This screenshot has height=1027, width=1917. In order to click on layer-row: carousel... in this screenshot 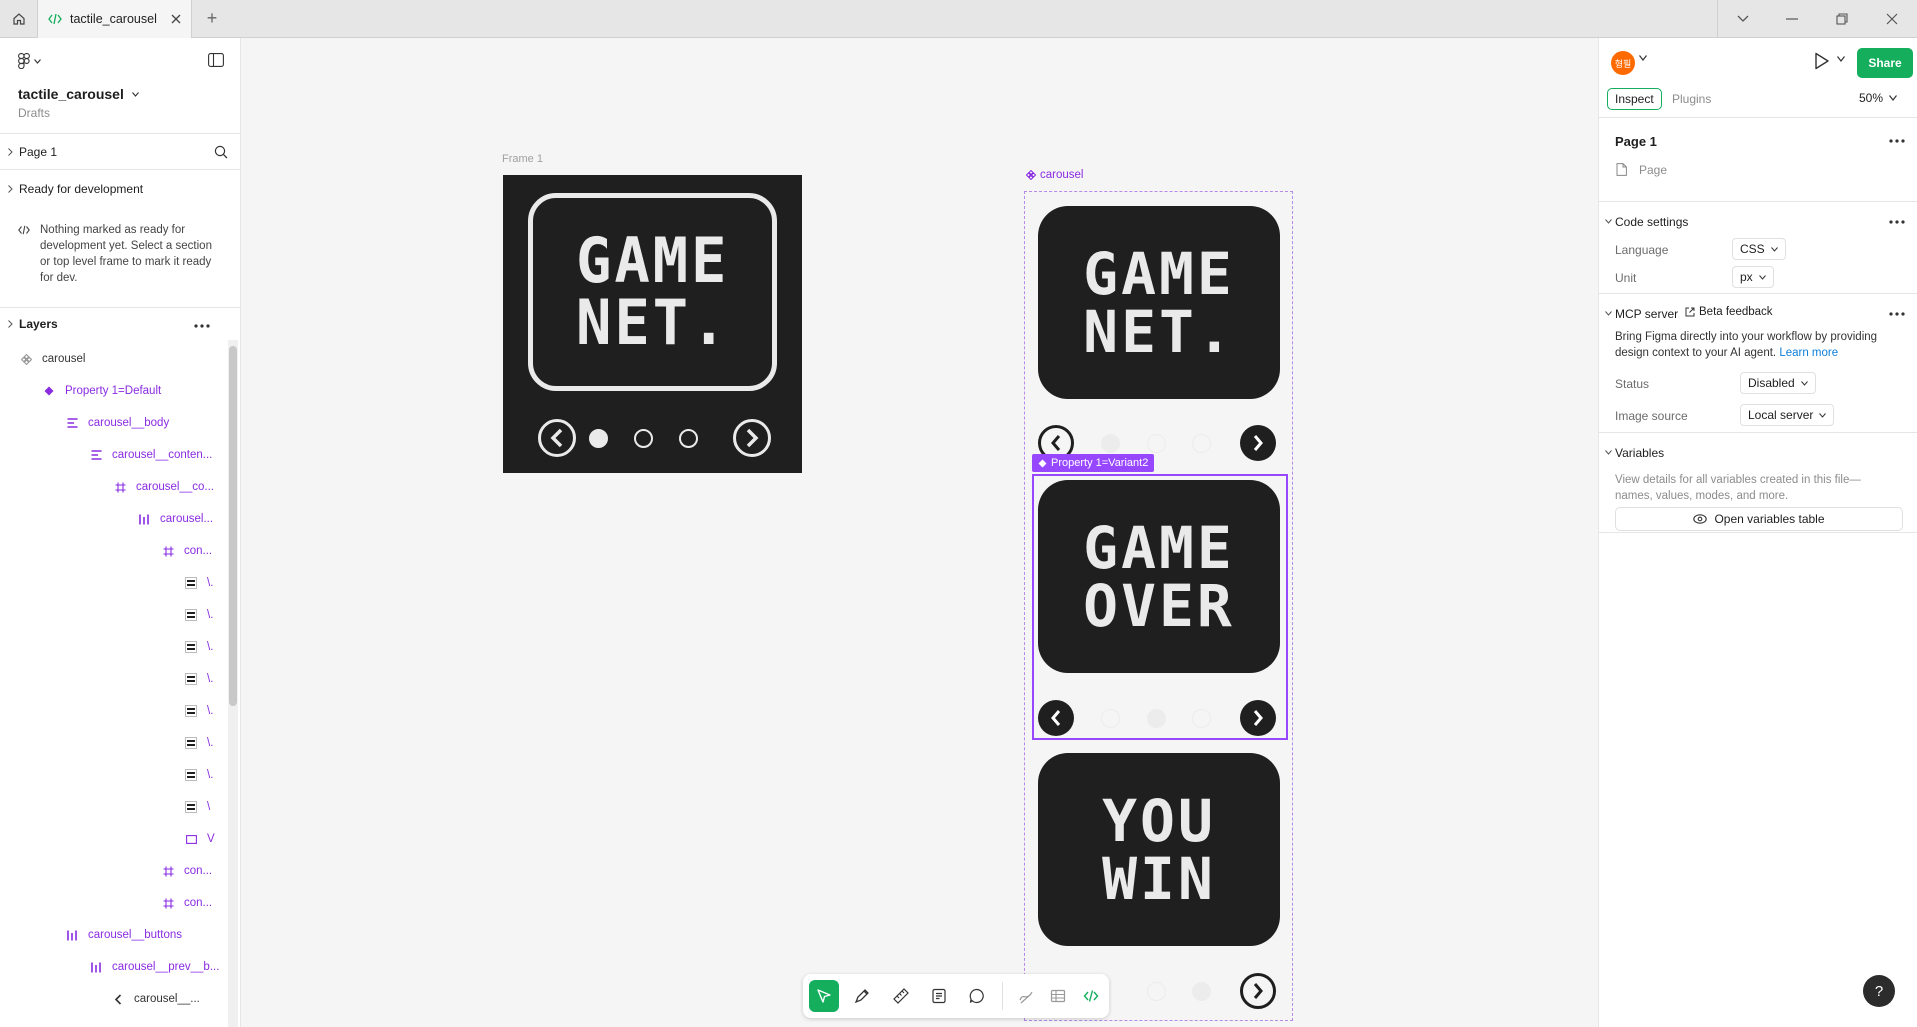, I will do `click(175, 519)`.